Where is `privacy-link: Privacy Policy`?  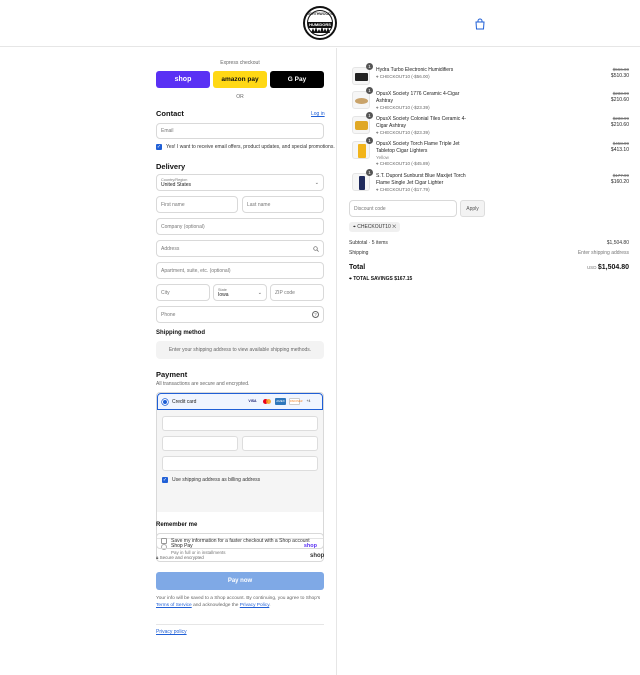 privacy-link: Privacy Policy is located at coordinates (255, 605).